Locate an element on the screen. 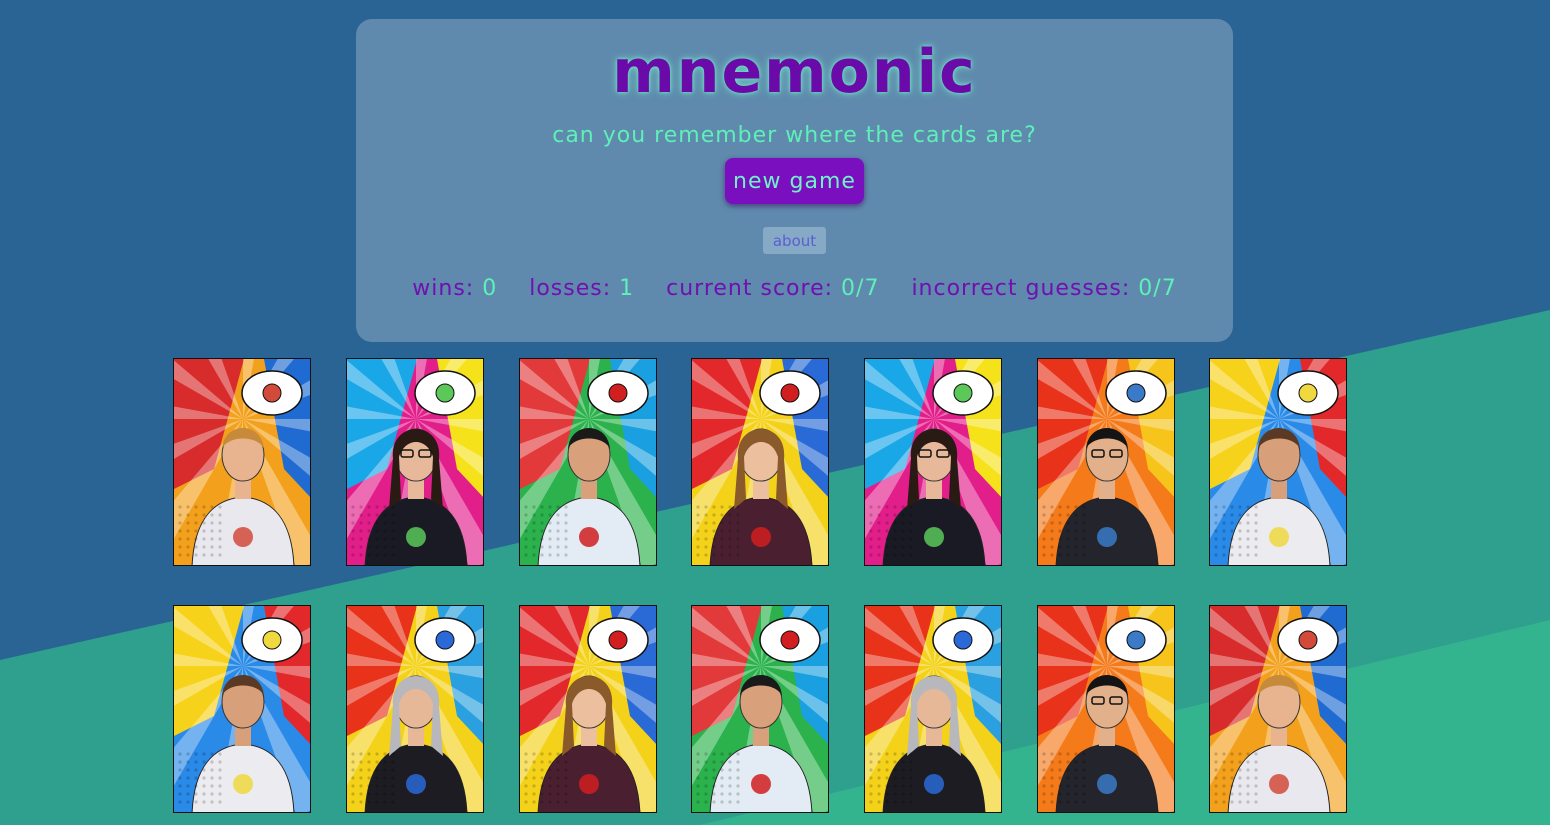 This screenshot has height=825, width=1550. current-score-label: current score: is located at coordinates (750, 288).